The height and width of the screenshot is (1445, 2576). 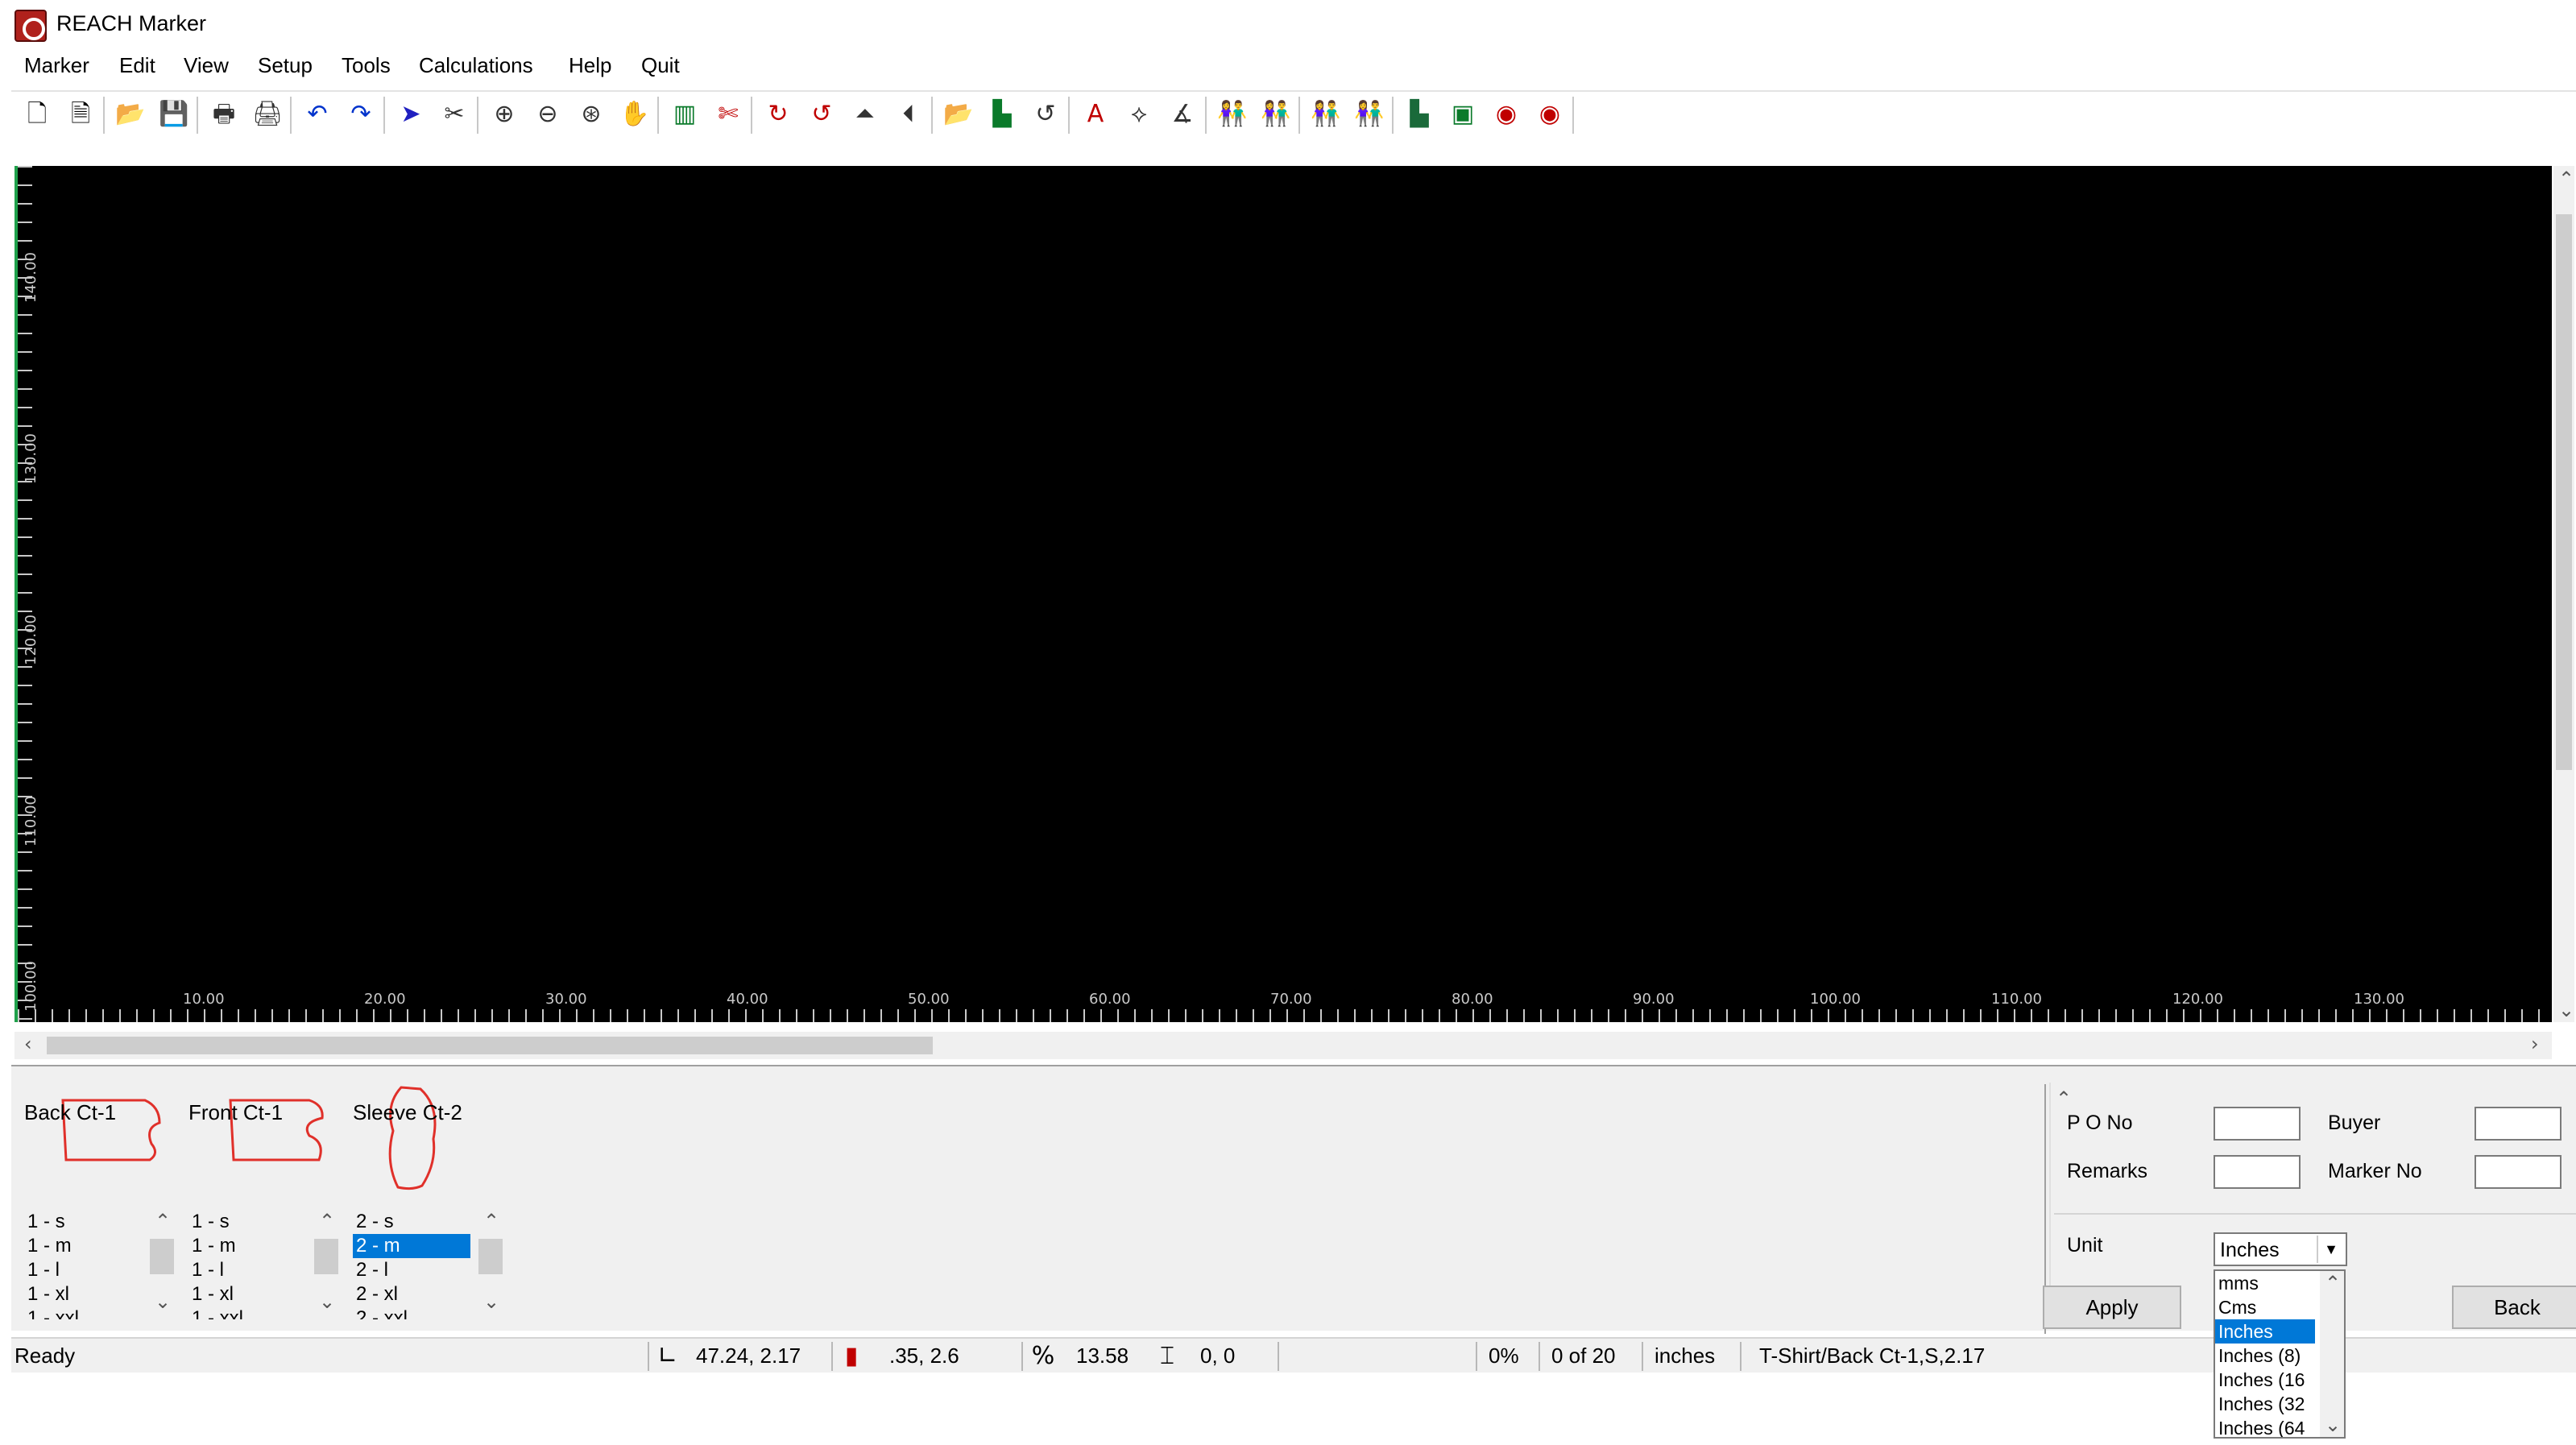 I want to click on pan-hand-icon: ✋, so click(x=634, y=114).